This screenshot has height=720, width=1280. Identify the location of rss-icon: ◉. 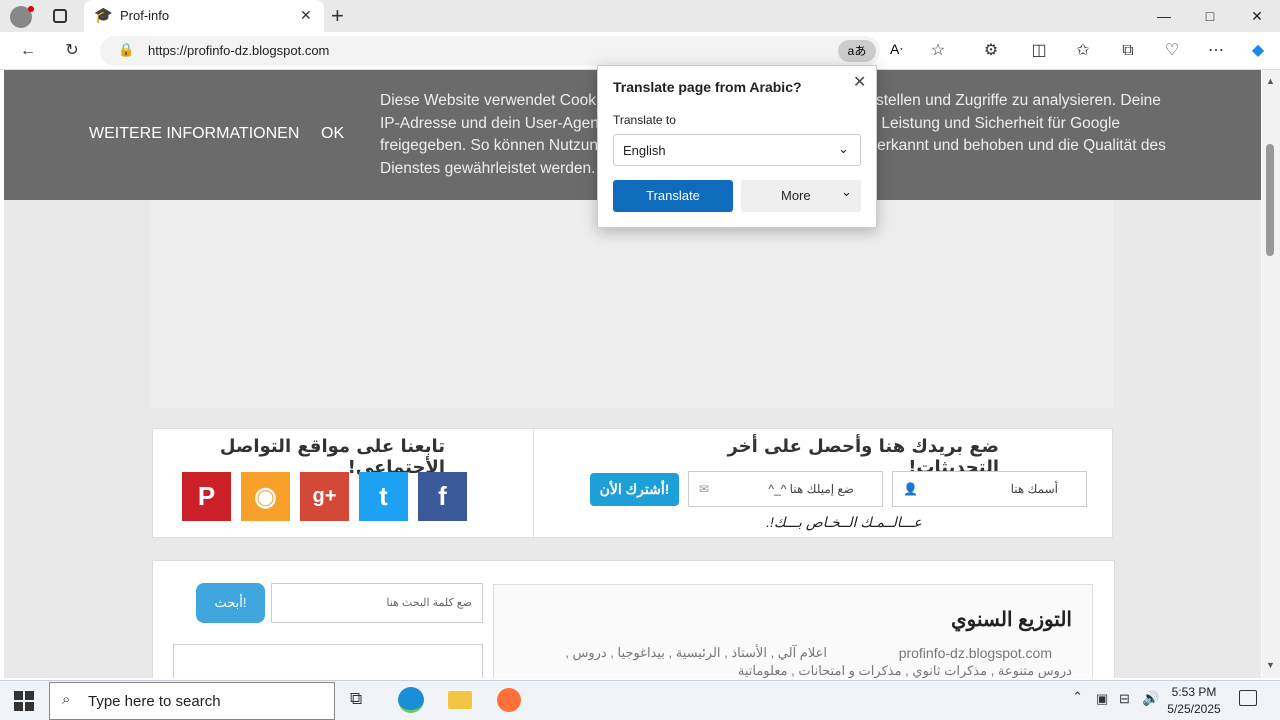
(265, 496).